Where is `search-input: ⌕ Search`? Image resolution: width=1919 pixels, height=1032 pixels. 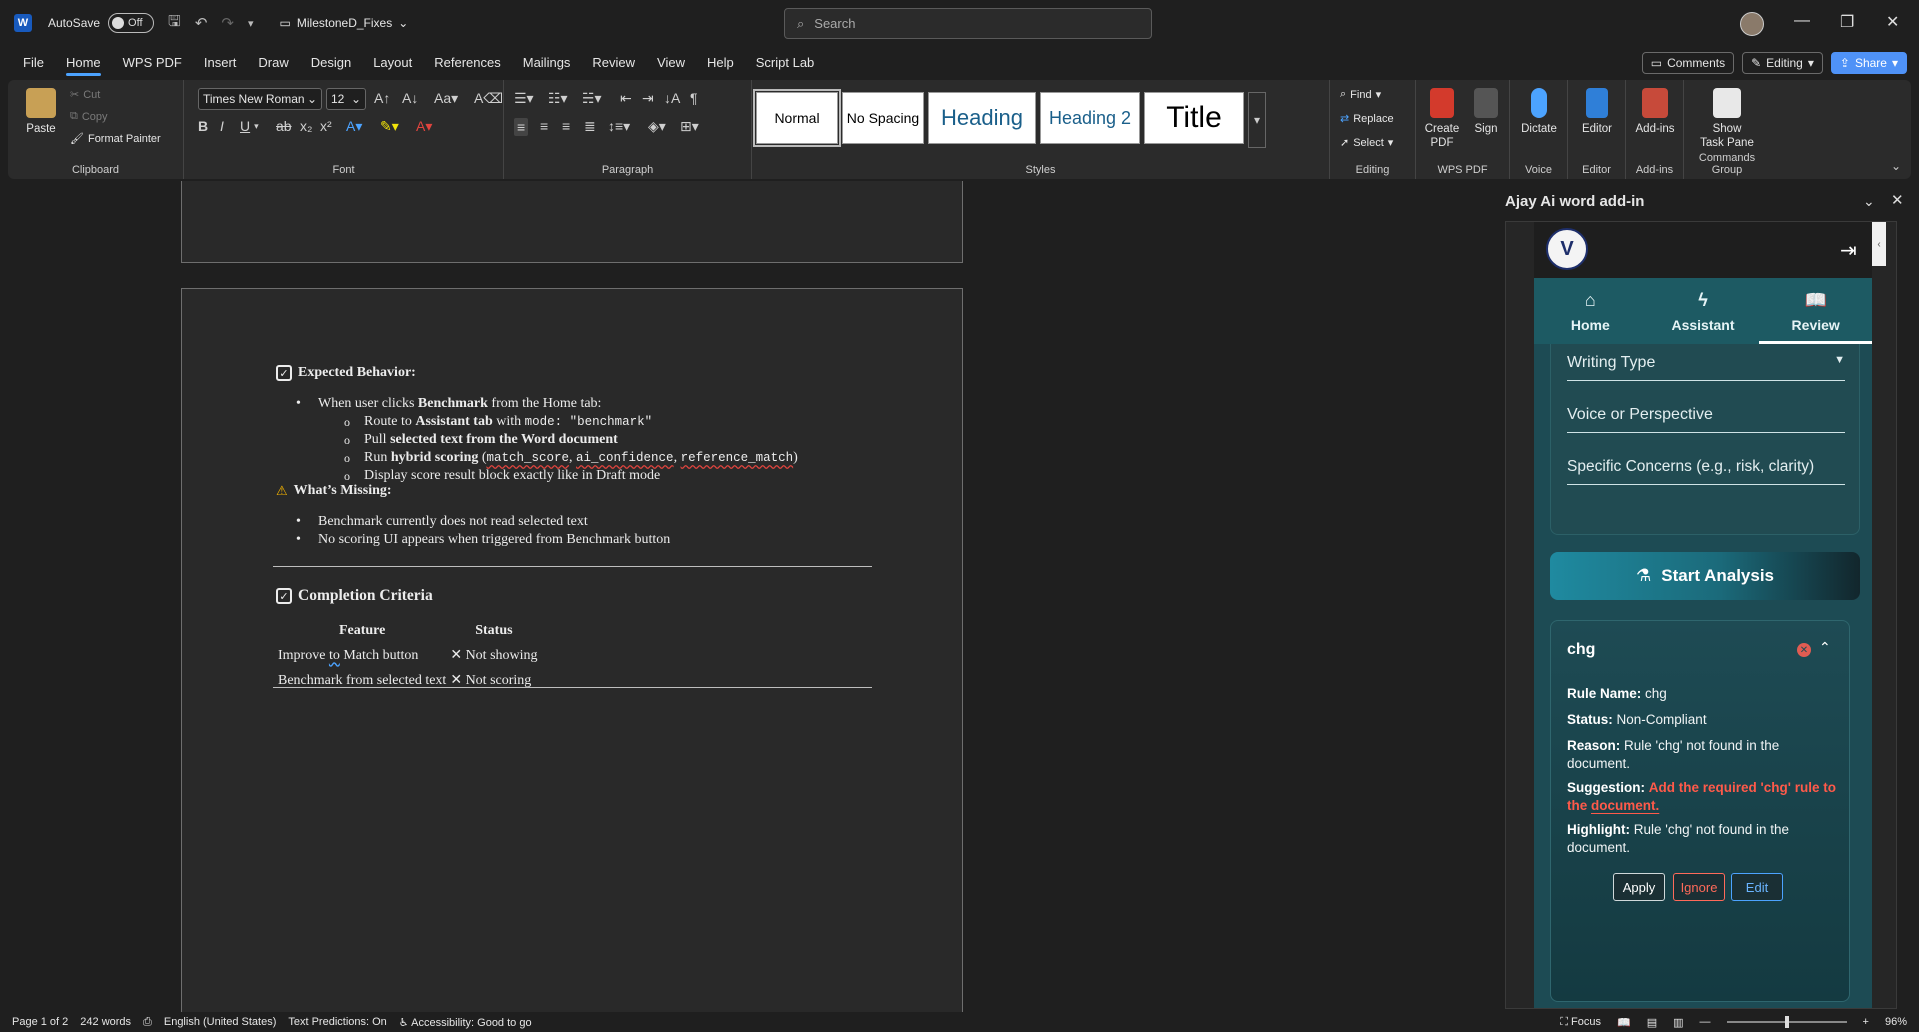
search-input: ⌕ Search is located at coordinates (968, 23).